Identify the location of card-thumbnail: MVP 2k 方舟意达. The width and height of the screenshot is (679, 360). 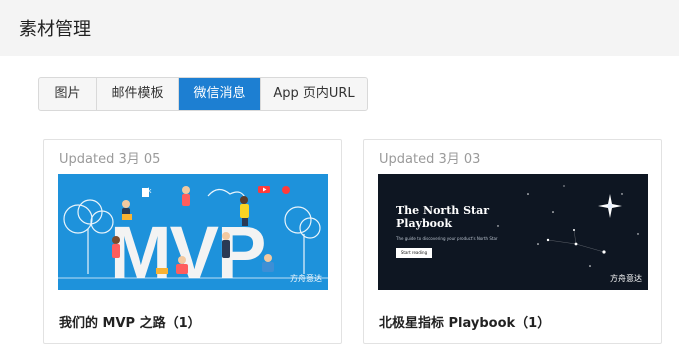
(193, 232).